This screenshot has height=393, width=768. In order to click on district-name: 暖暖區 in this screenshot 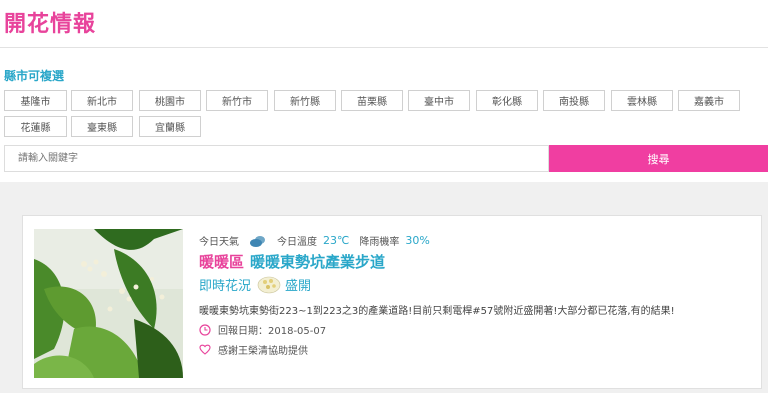, I will do `click(222, 262)`.